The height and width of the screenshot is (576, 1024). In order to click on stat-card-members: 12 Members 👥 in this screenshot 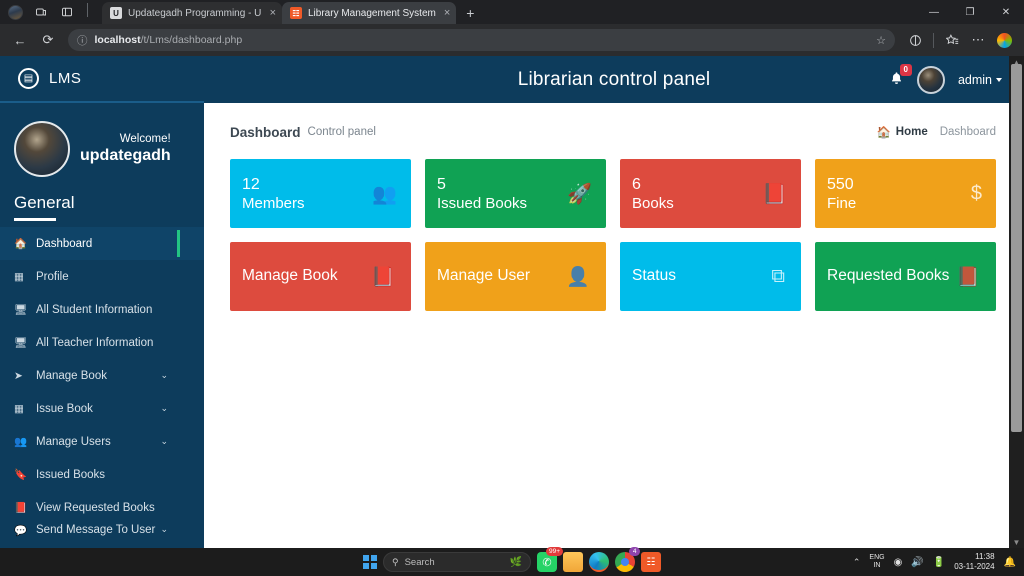, I will do `click(320, 193)`.